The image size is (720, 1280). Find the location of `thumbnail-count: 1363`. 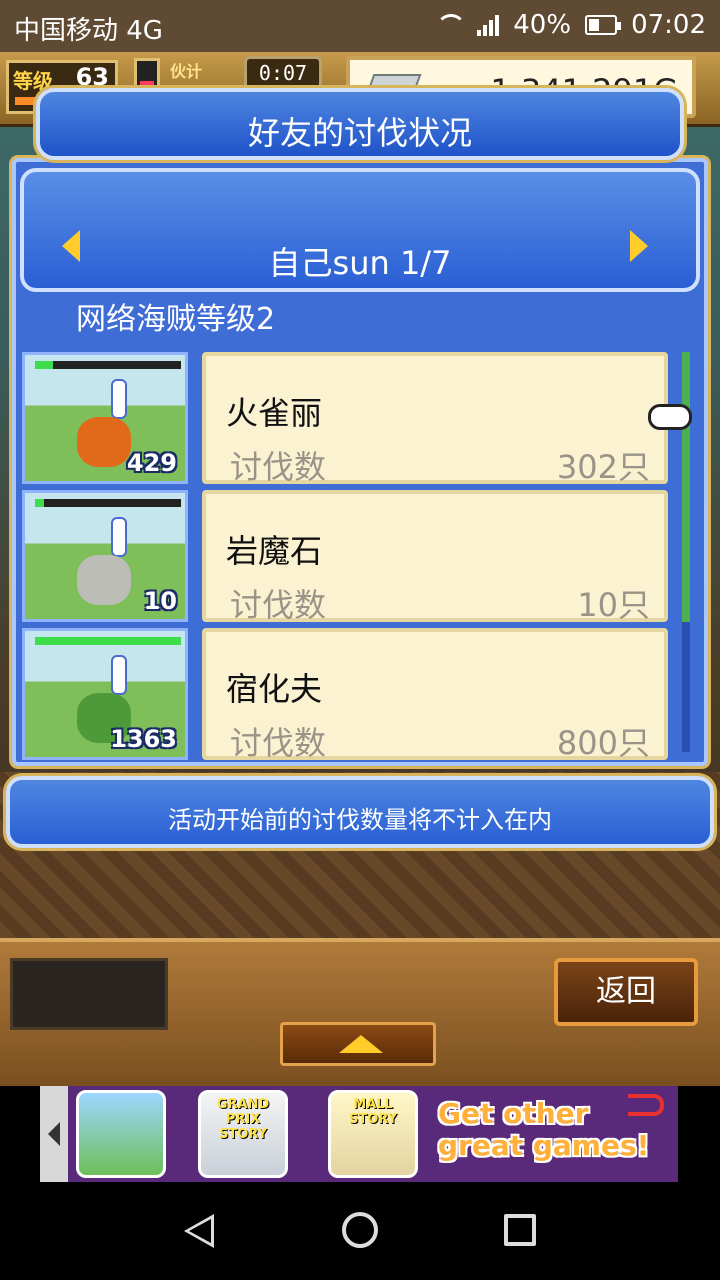

thumbnail-count: 1363 is located at coordinates (143, 739).